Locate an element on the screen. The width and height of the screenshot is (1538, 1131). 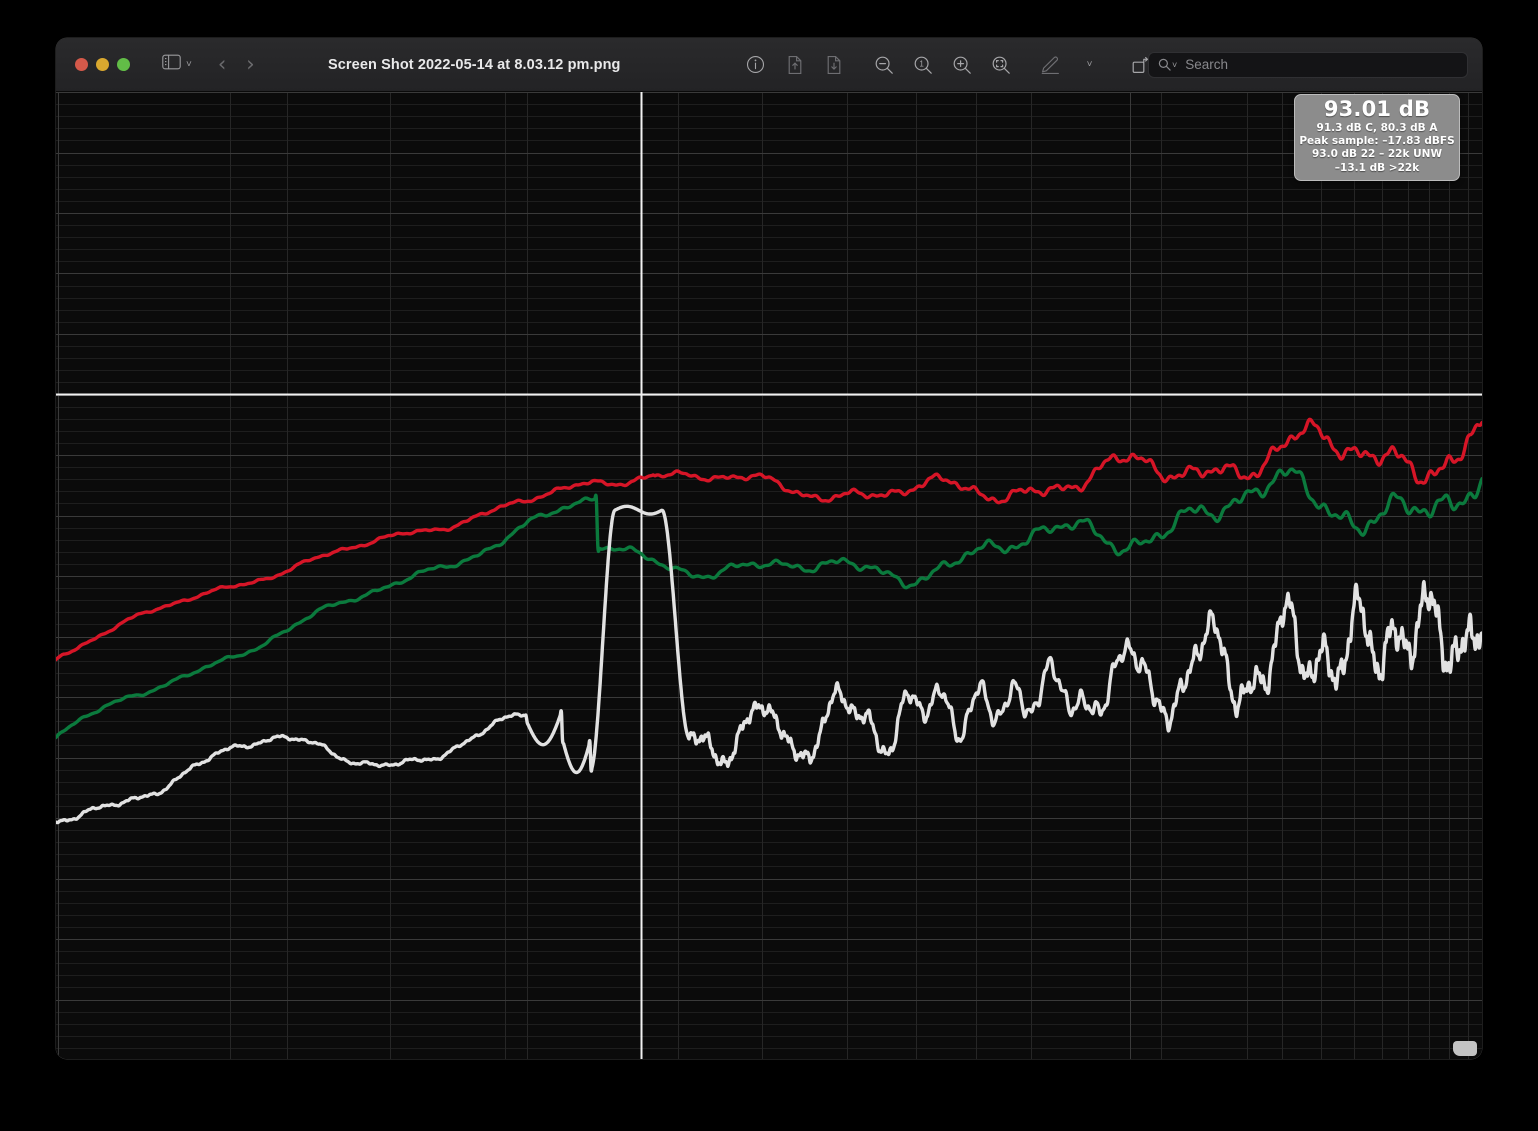
svg-text: 1 is located at coordinates (921, 63).